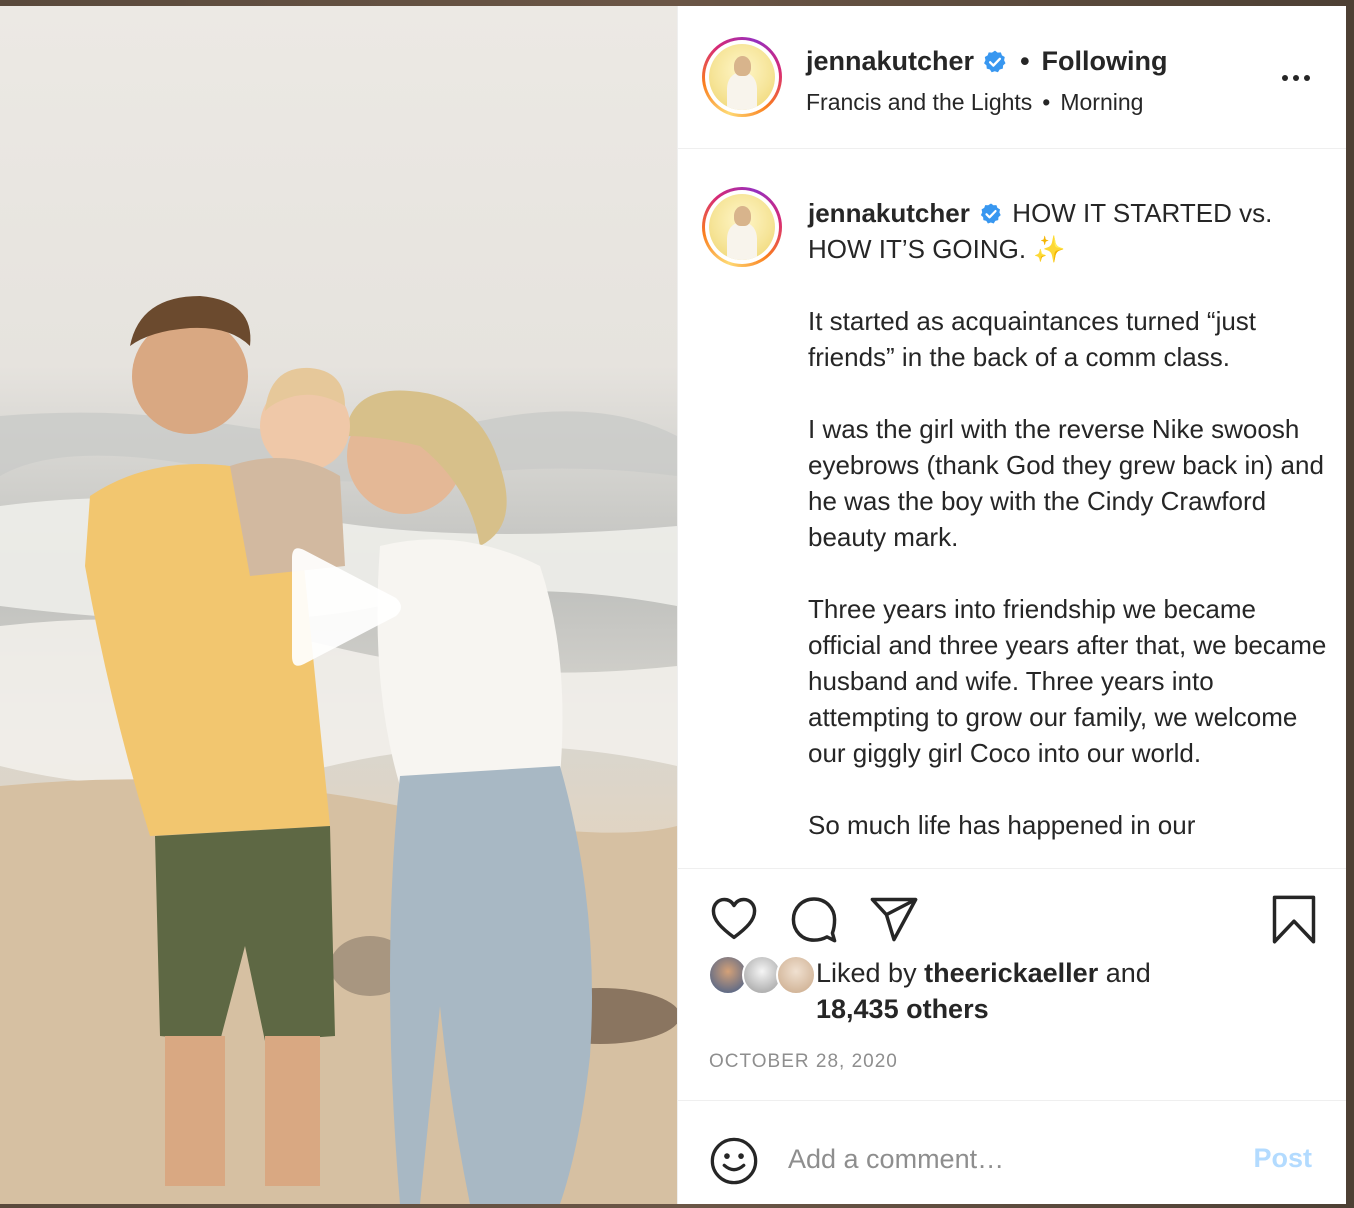 The height and width of the screenshot is (1208, 1354). I want to click on caption-paragraph: So much life has happened in our, so click(1002, 825).